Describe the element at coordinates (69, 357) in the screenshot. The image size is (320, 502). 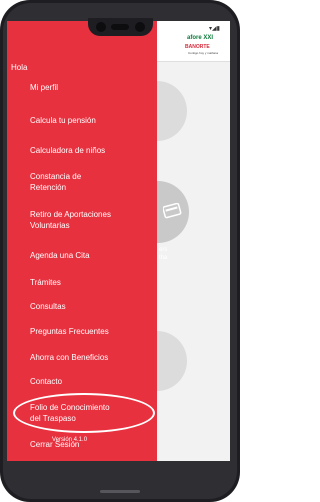
I see `menu-item-ahorra-beneficios: Ahorra con Beneficios` at that location.